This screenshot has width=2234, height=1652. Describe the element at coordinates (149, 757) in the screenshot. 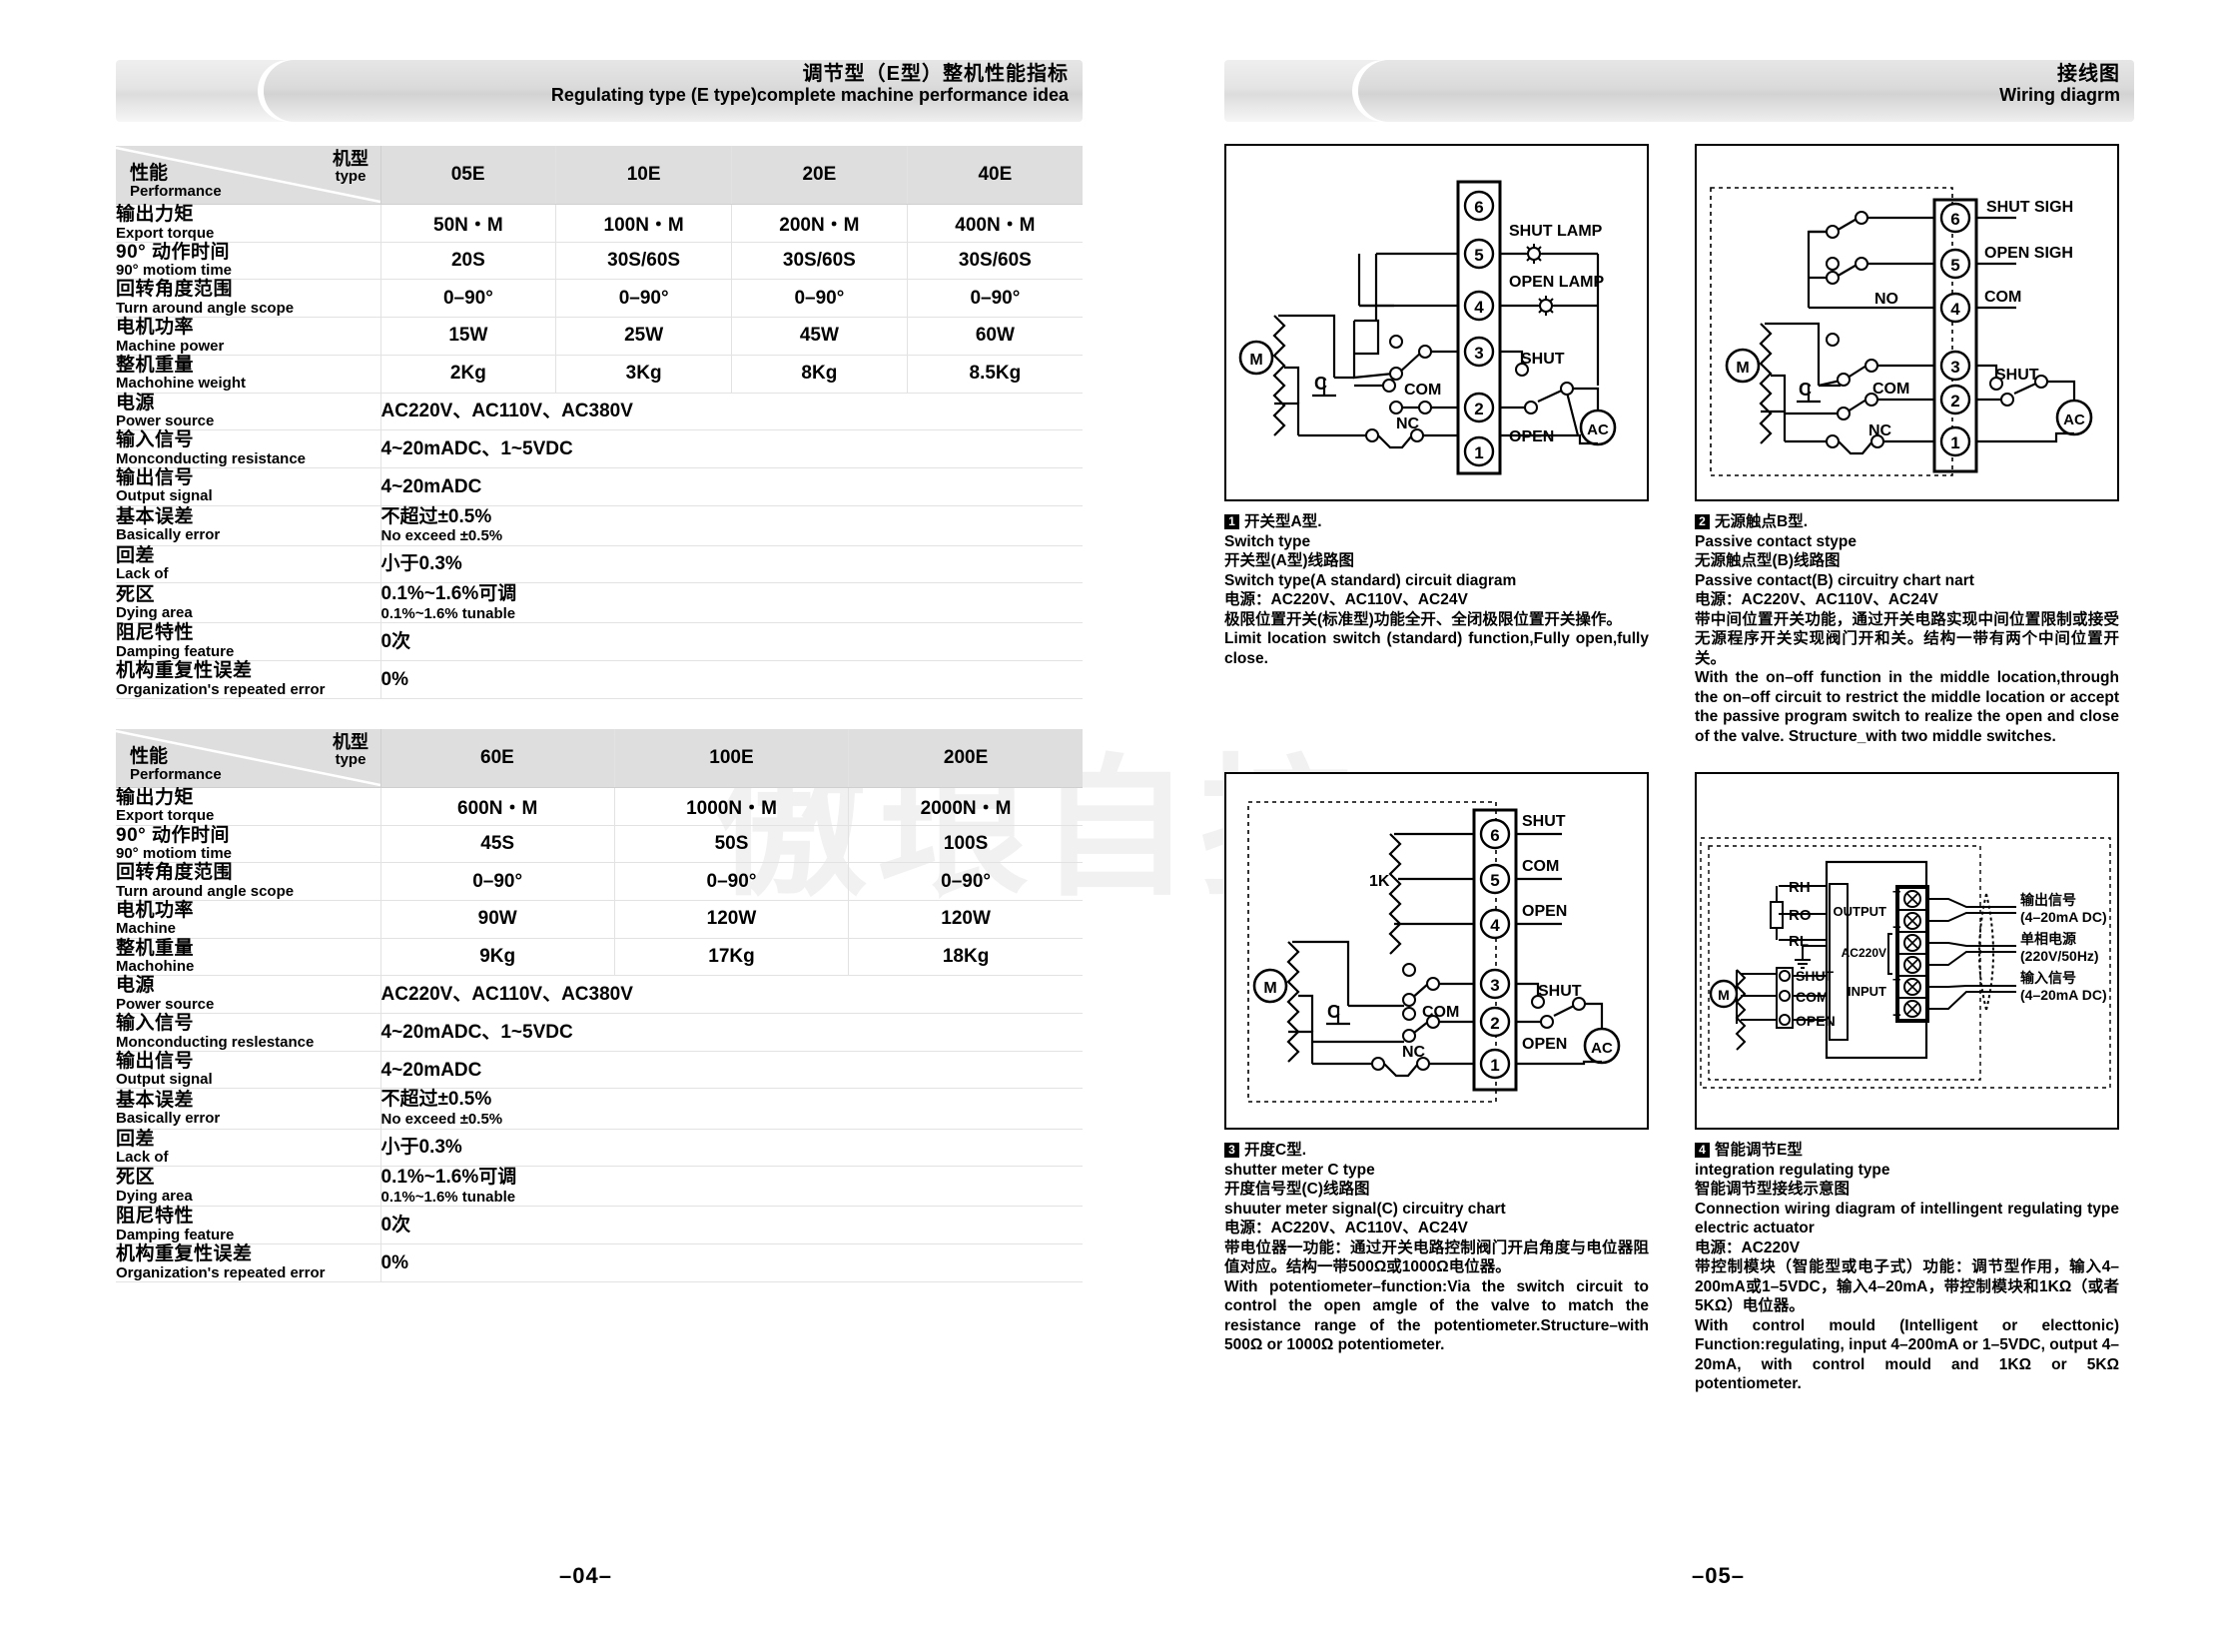

I see `corner-perf-cn: 性能` at that location.